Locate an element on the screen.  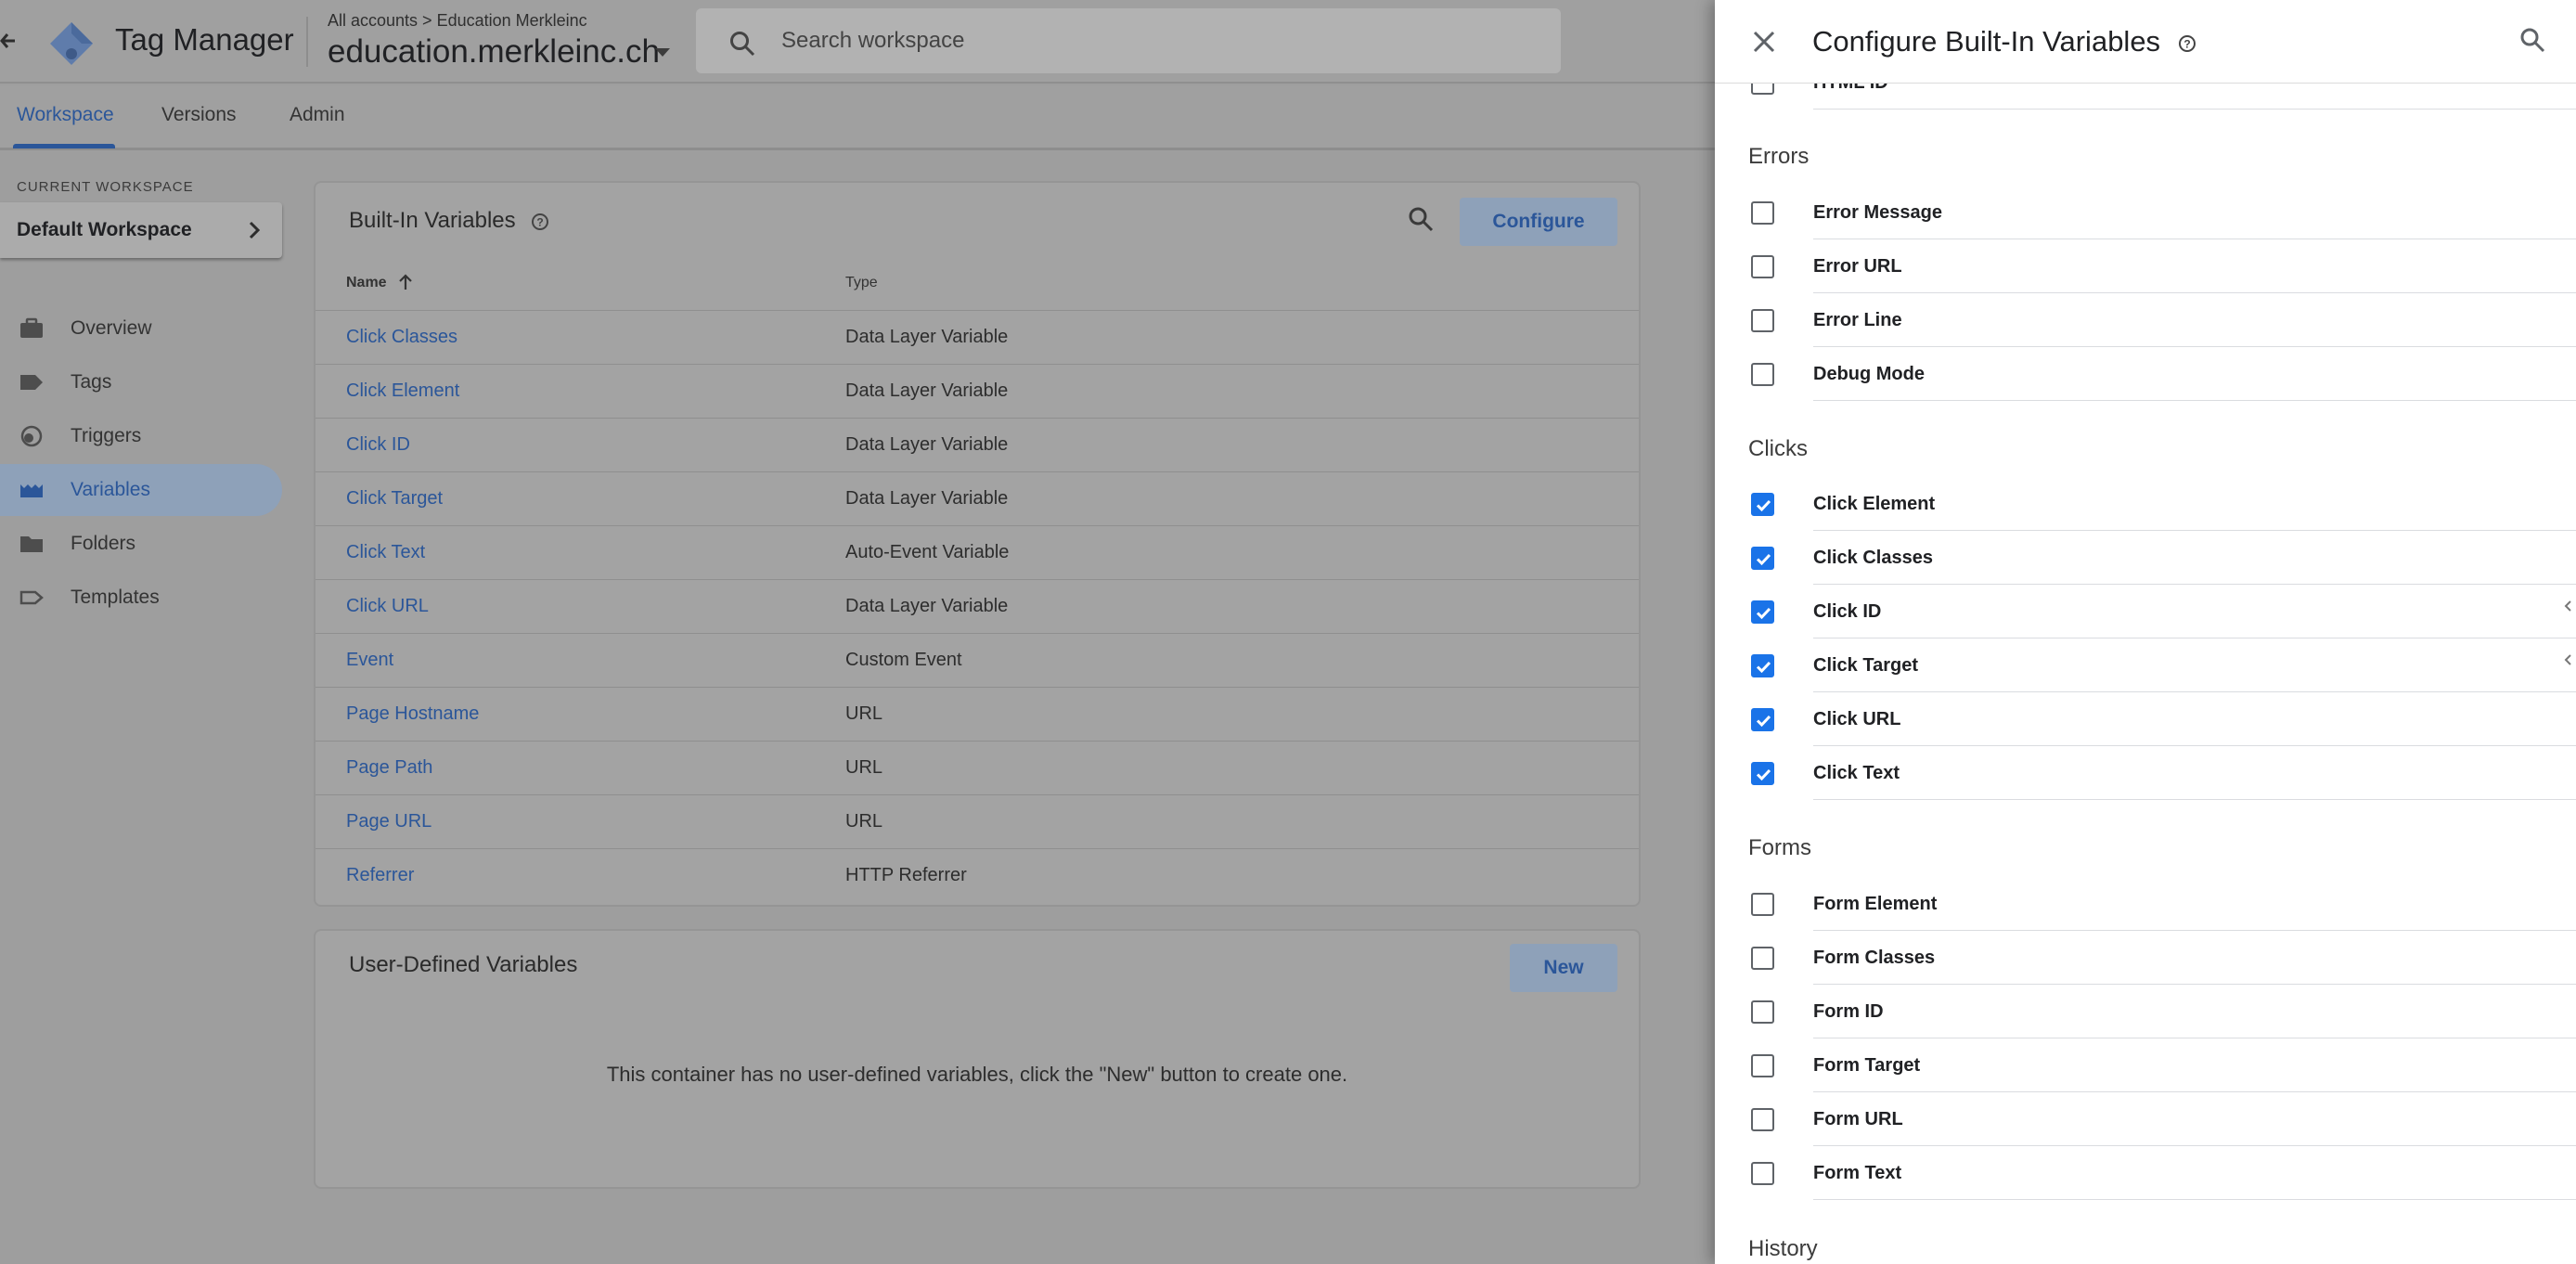
variable-name-link: Page Hostname is located at coordinates (413, 714).